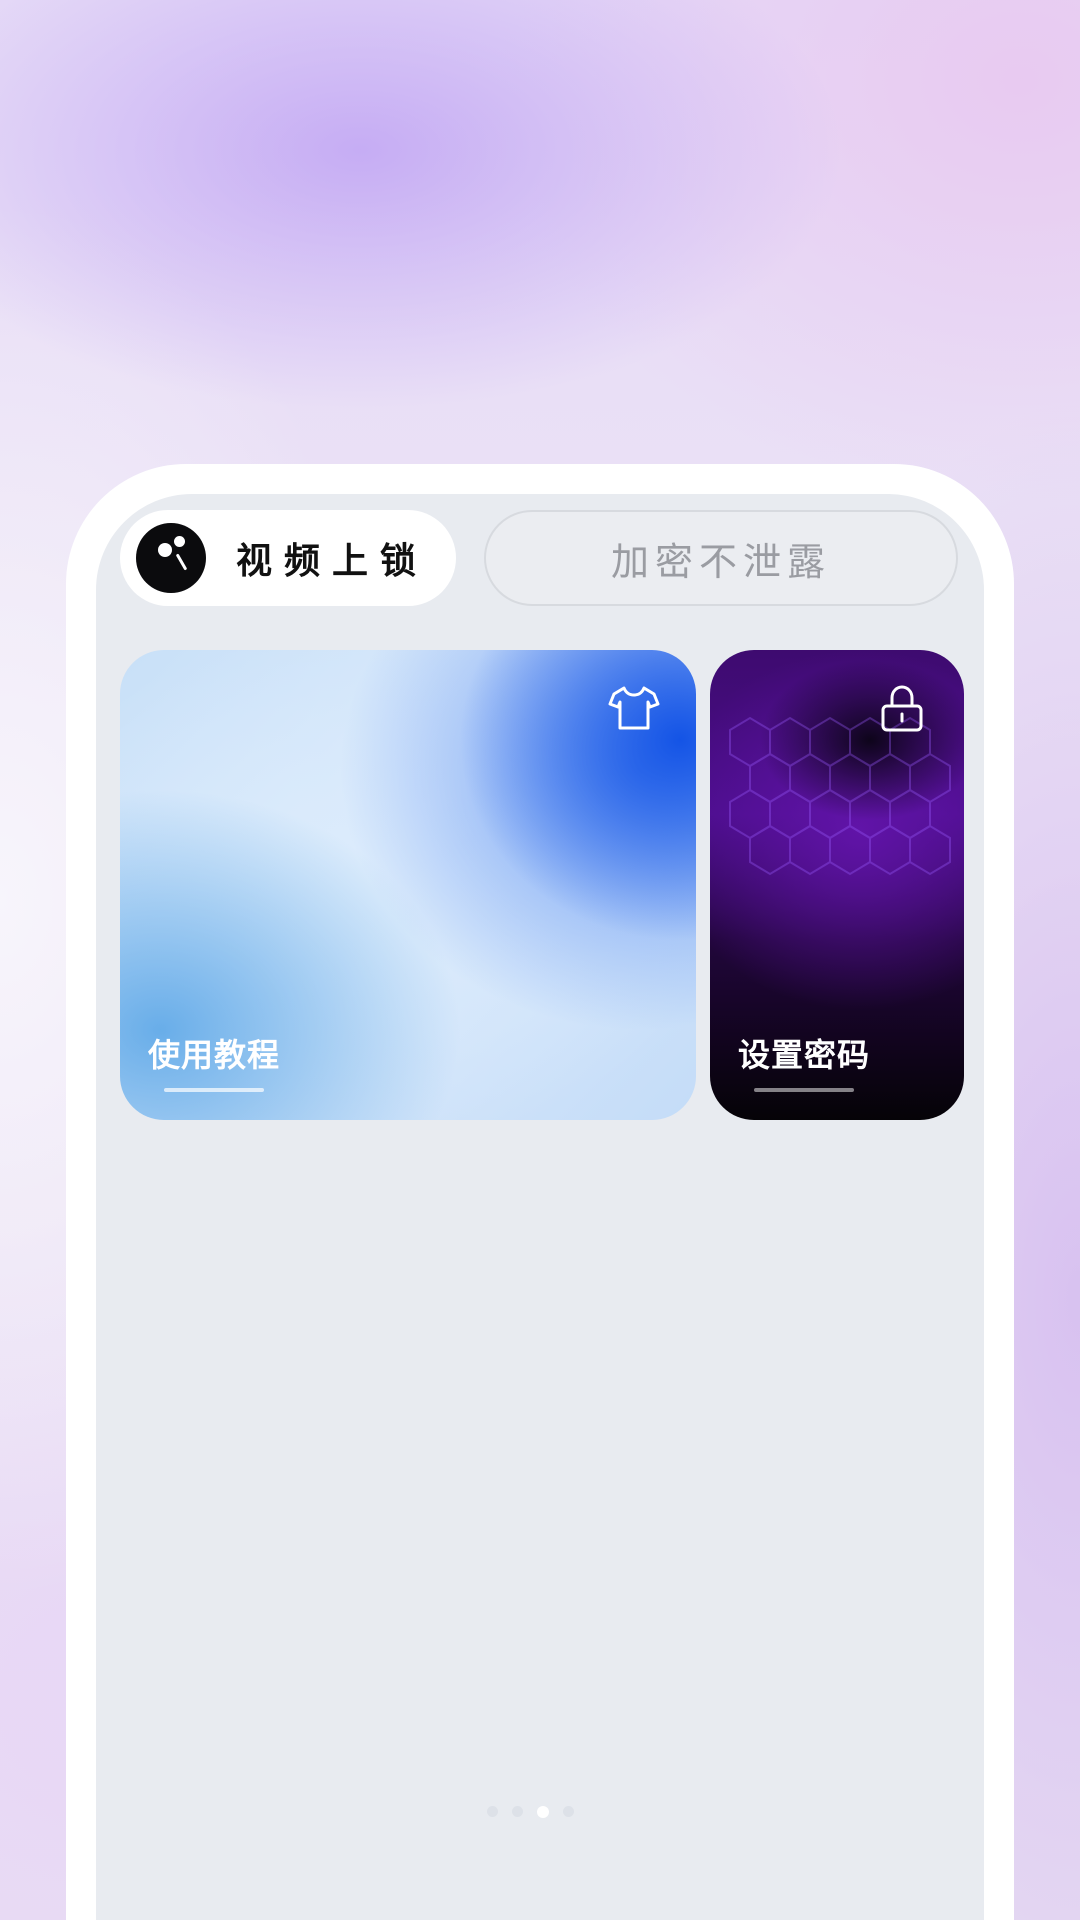 Image resolution: width=1080 pixels, height=1920 pixels. Describe the element at coordinates (840, 796) in the screenshot. I see `hexagon-pattern` at that location.